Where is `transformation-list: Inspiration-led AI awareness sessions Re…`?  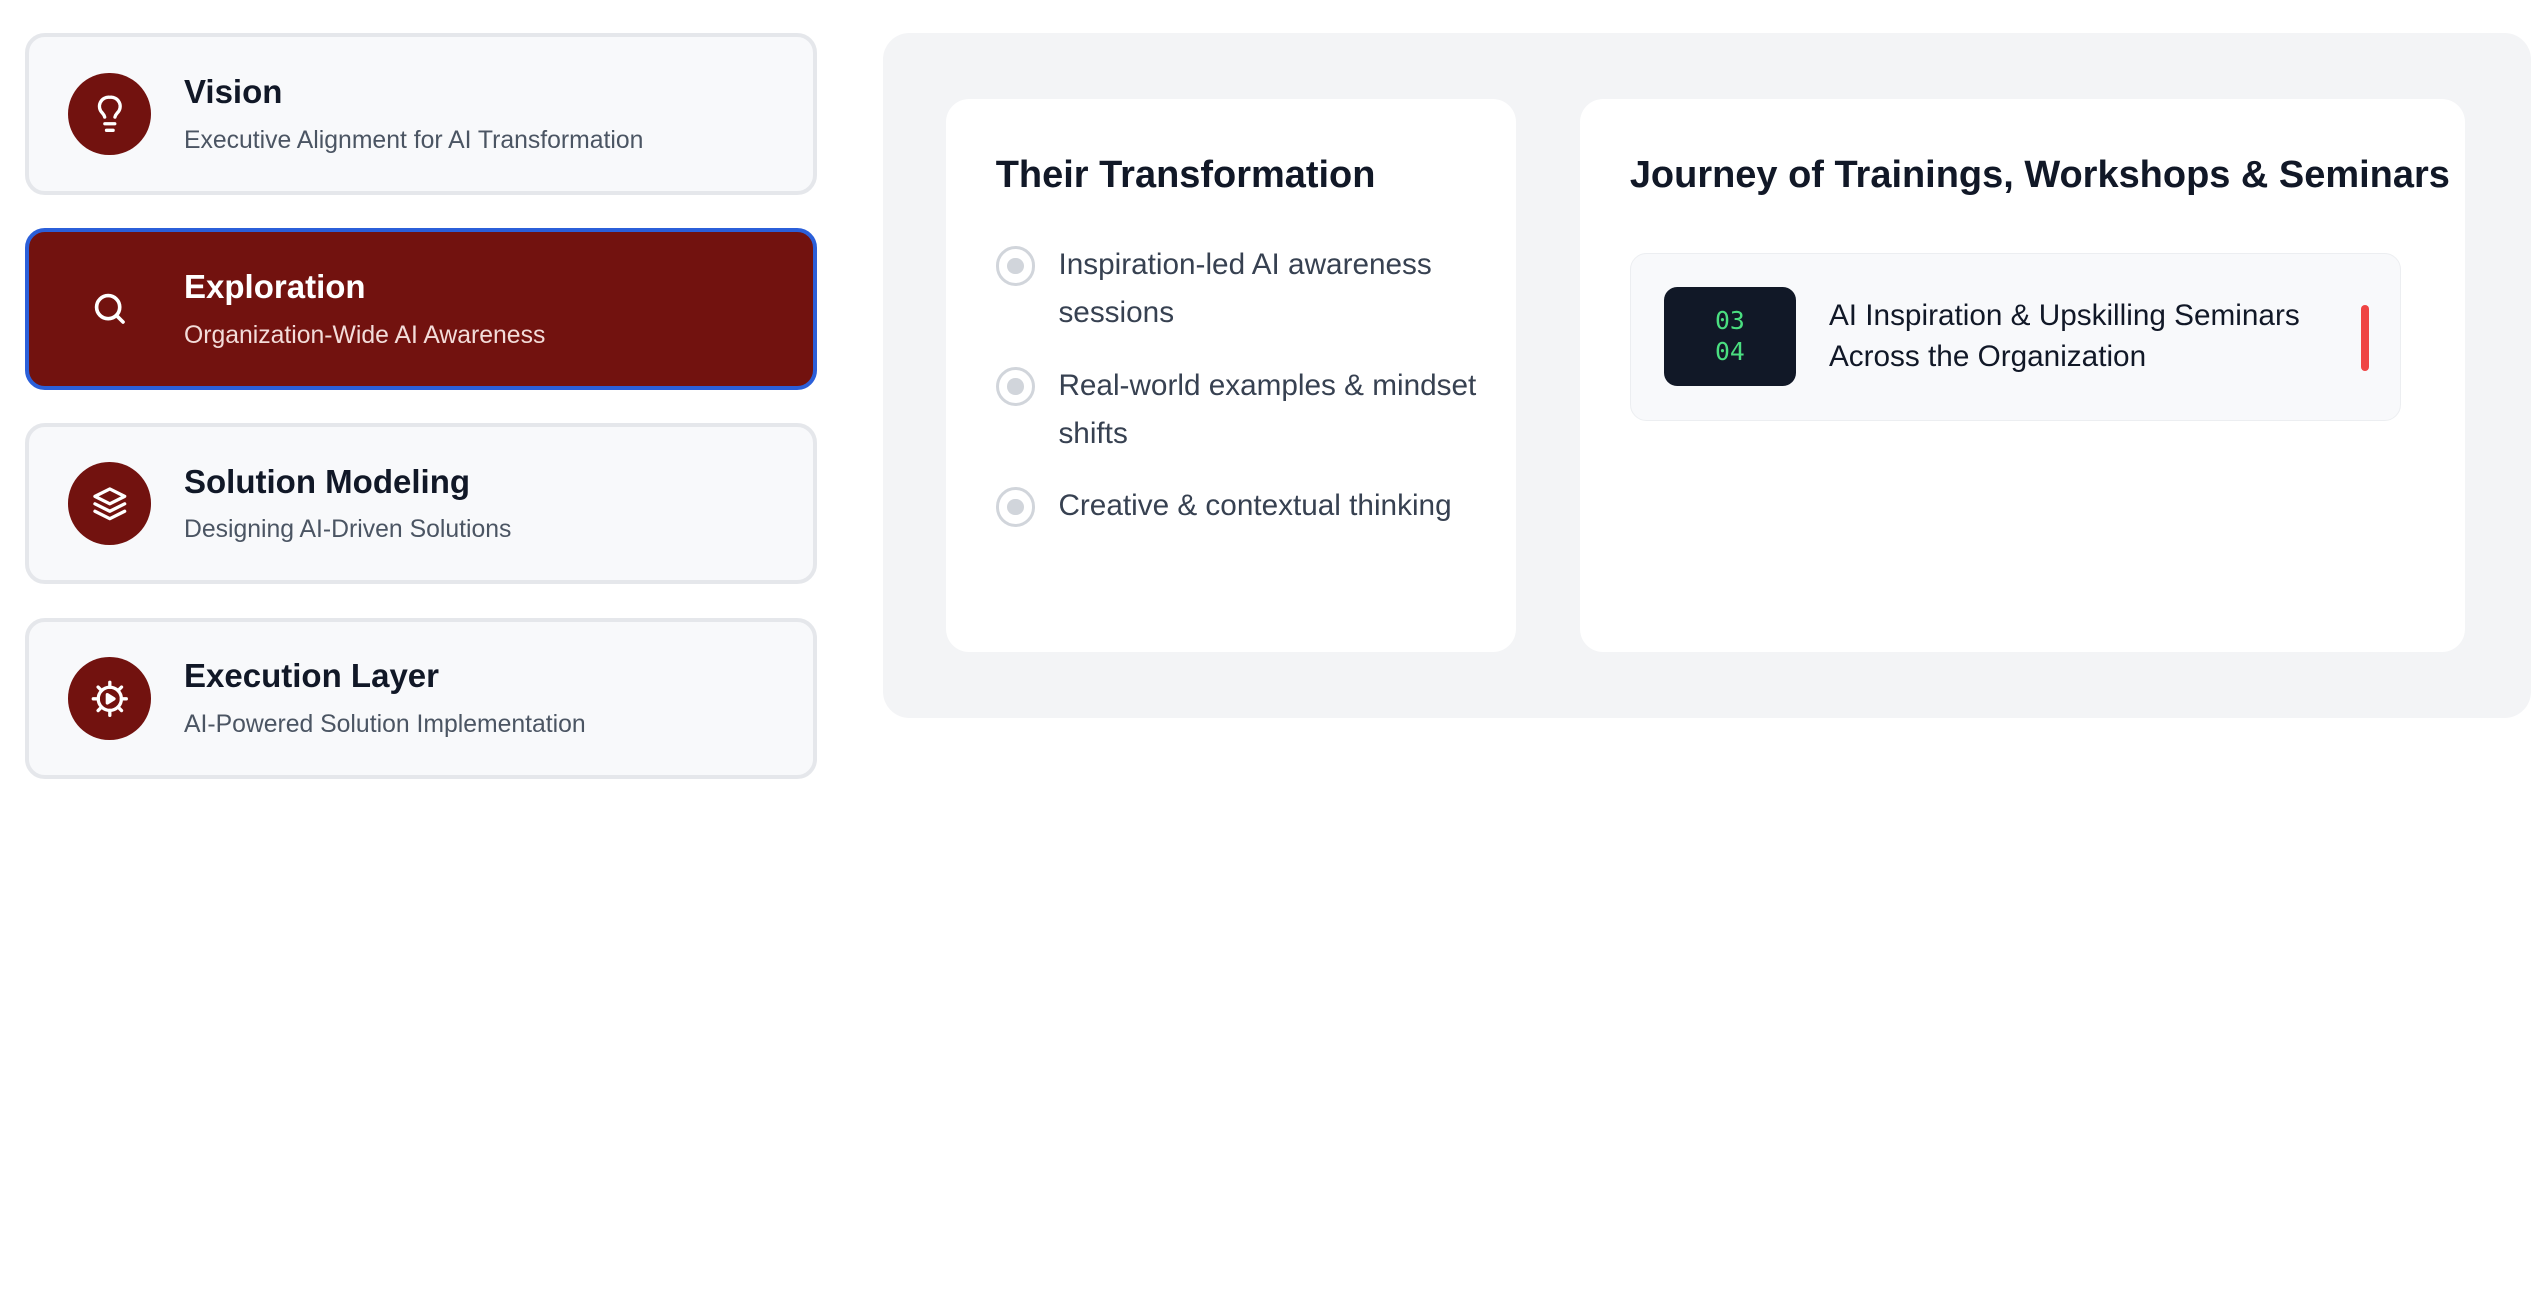 transformation-list: Inspiration-led AI awareness sessions Re… is located at coordinates (1243, 398).